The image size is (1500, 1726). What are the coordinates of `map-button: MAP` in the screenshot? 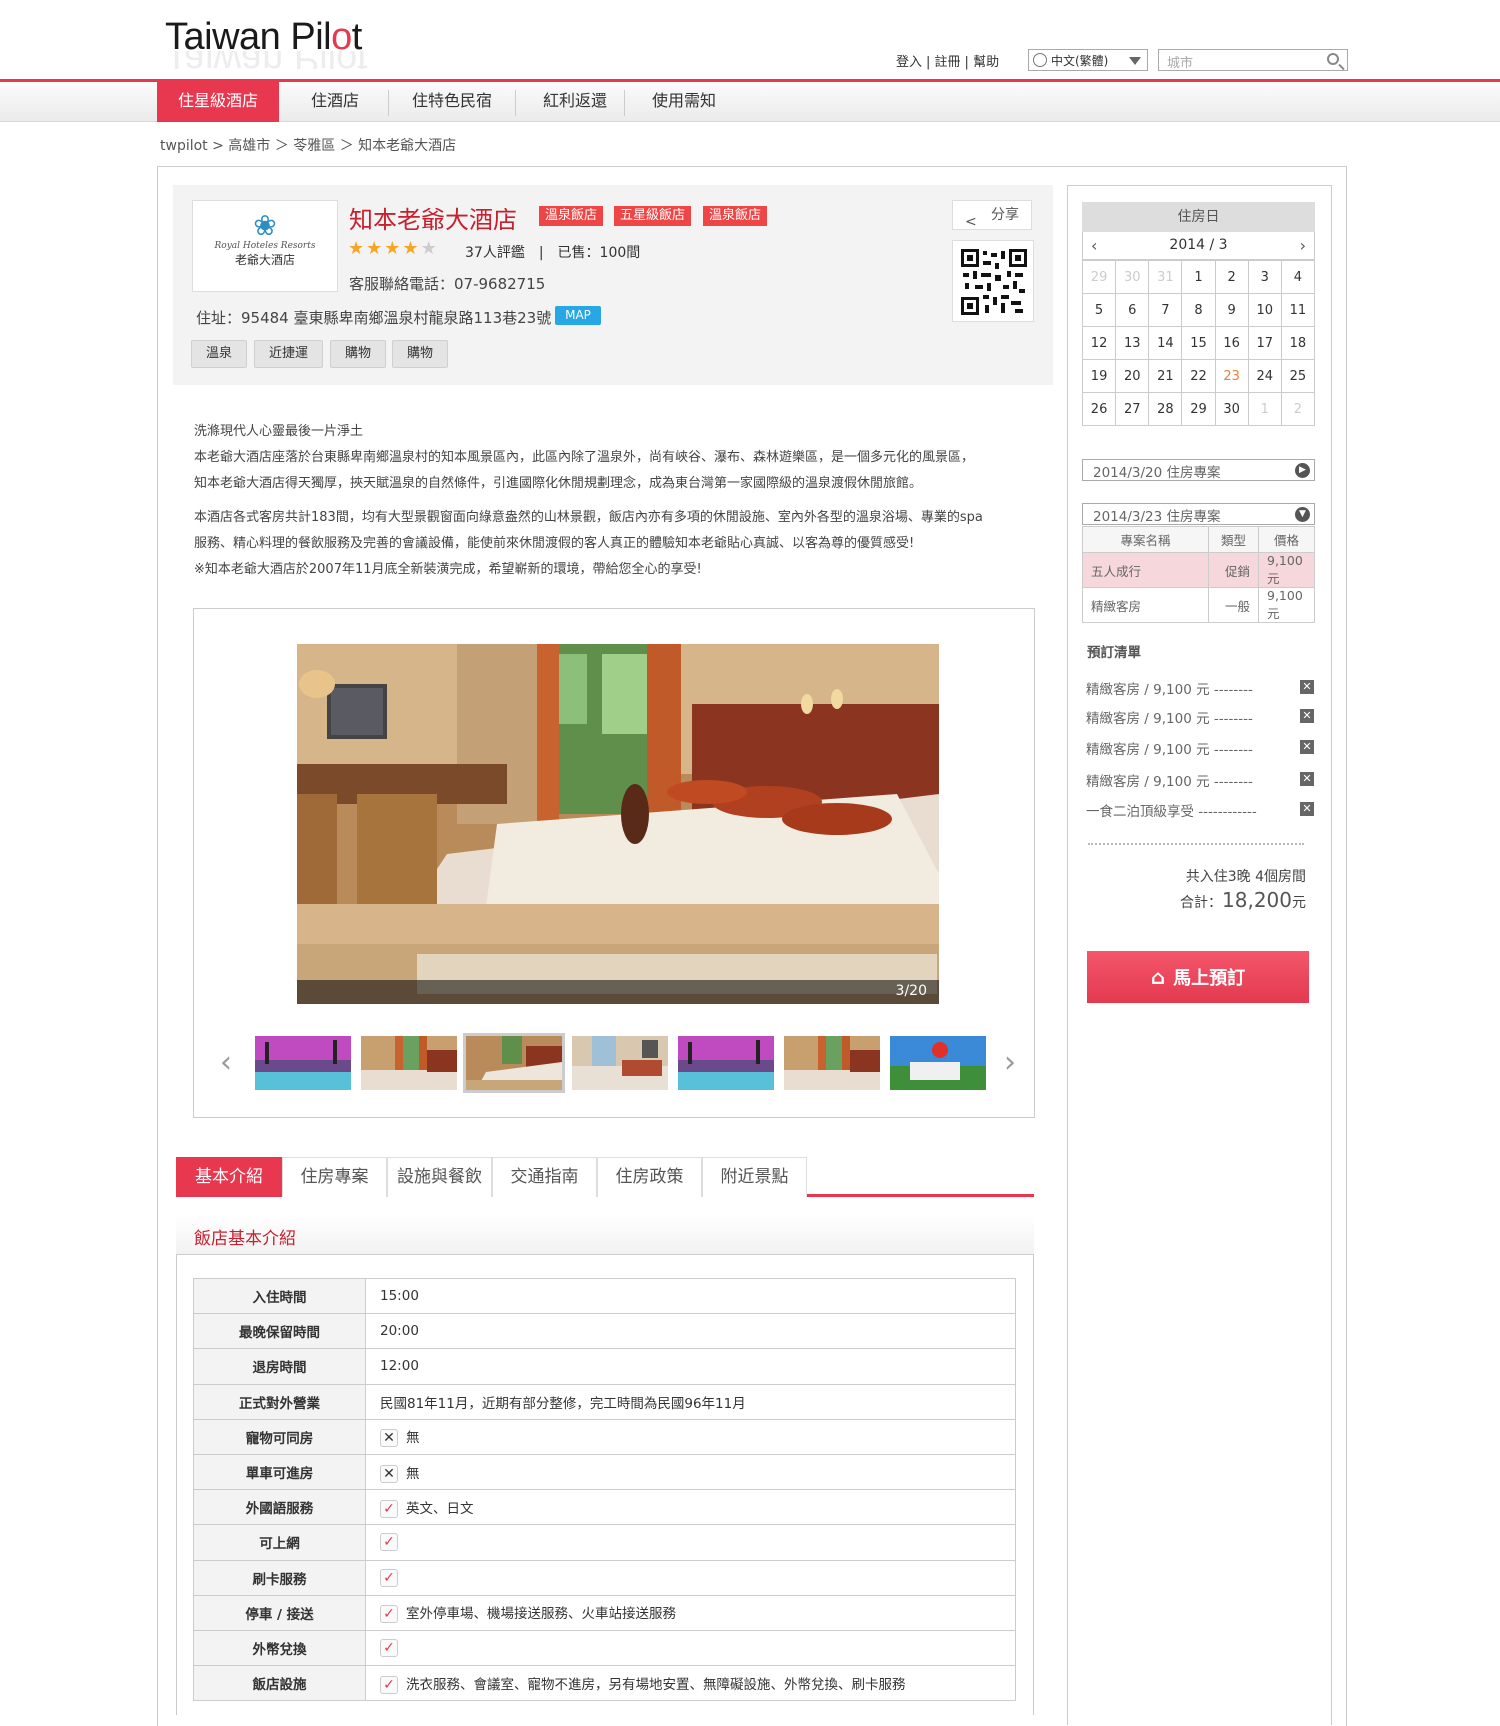 It's located at (578, 315).